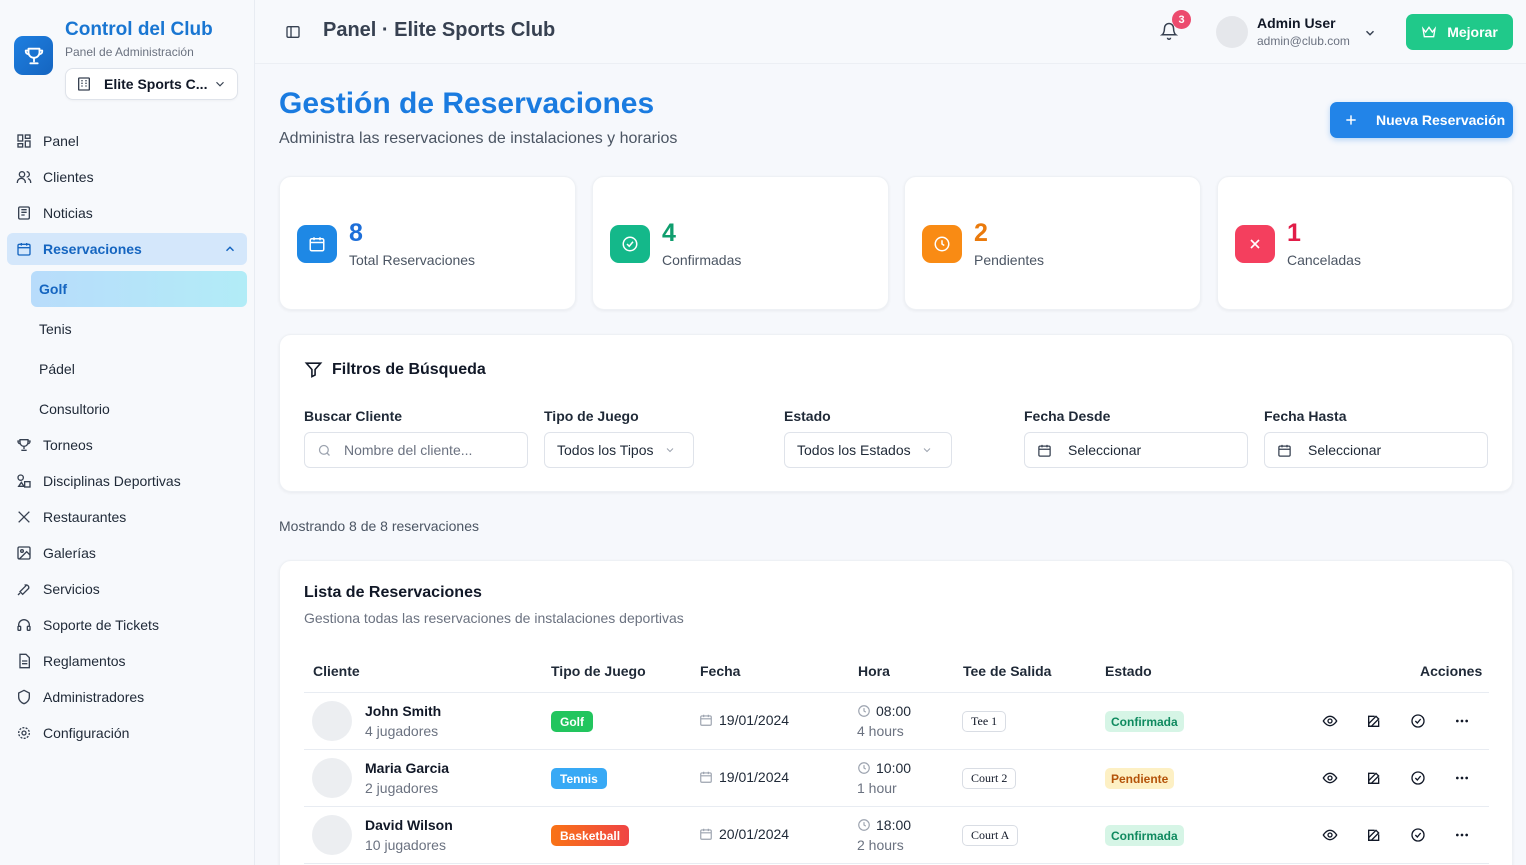  Describe the element at coordinates (139, 329) in the screenshot. I see `sidebar-subitem-tenis: Tenis` at that location.